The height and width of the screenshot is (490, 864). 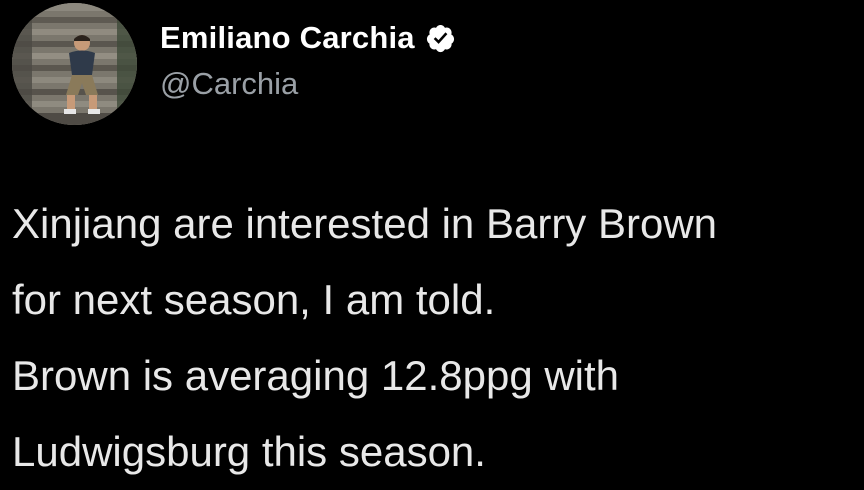 What do you see at coordinates (287, 38) in the screenshot?
I see `author-display-name: Emiliano Carchia` at bounding box center [287, 38].